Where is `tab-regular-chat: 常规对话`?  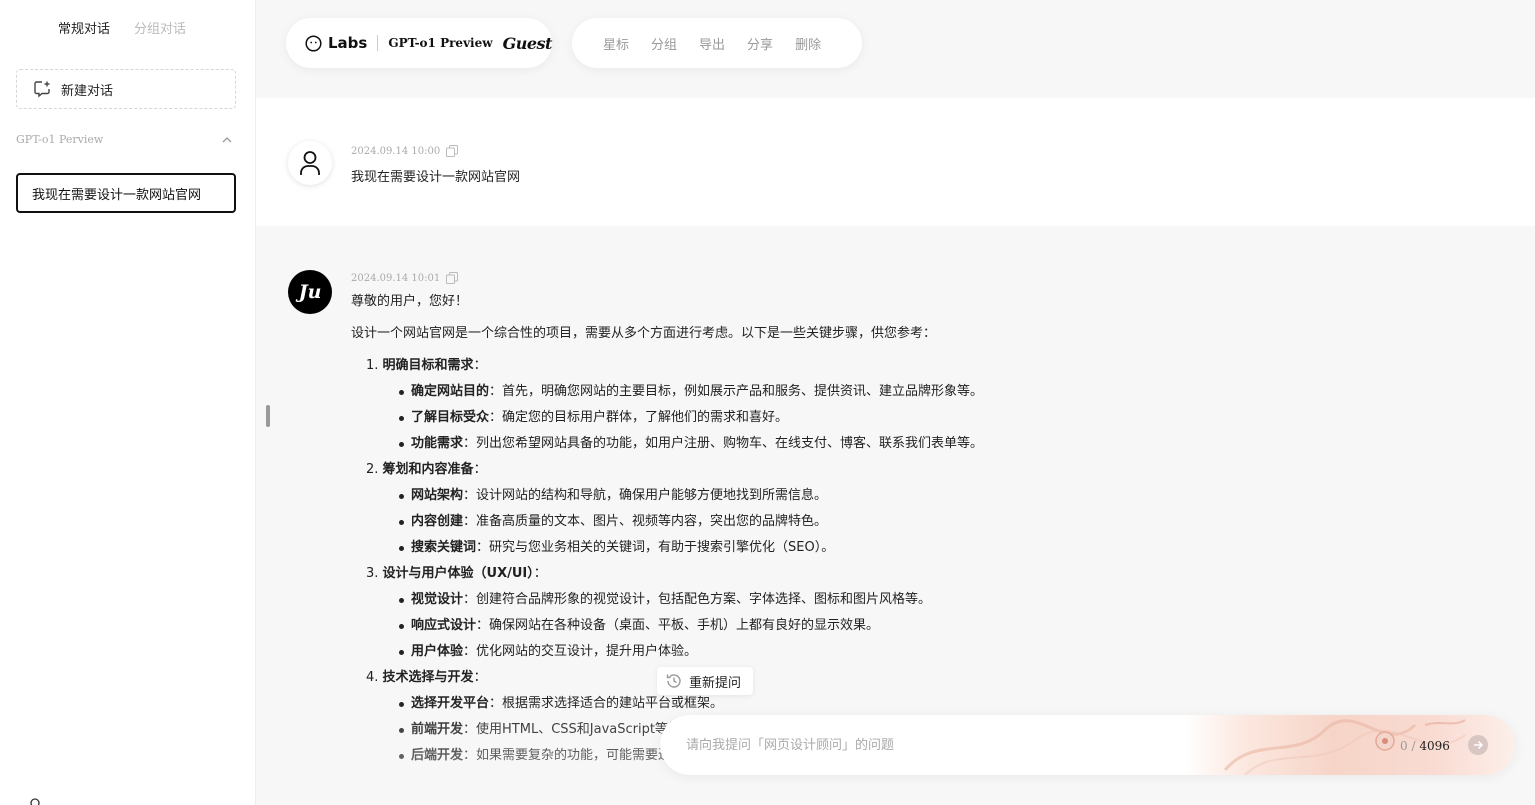 tab-regular-chat: 常规对话 is located at coordinates (84, 27).